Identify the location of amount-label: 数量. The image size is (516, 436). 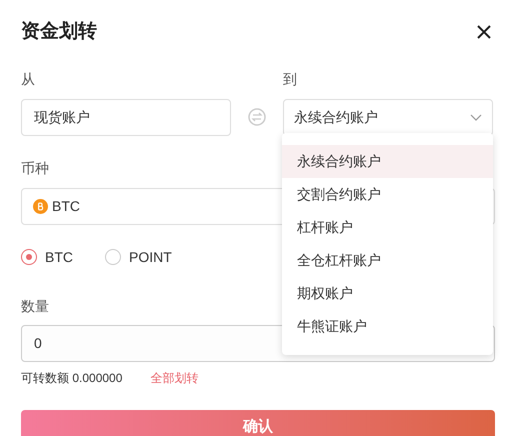
(35, 306).